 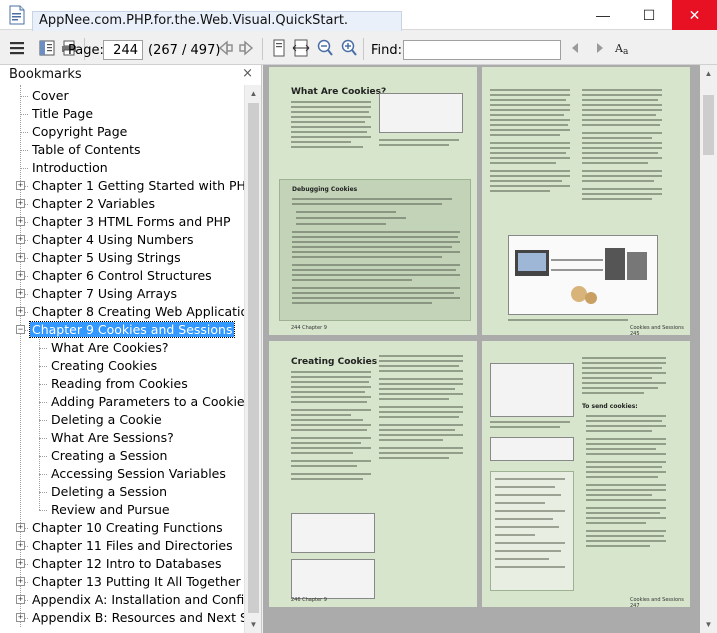 I want to click on bookmark-subitem: Creating a Session, so click(x=146, y=456).